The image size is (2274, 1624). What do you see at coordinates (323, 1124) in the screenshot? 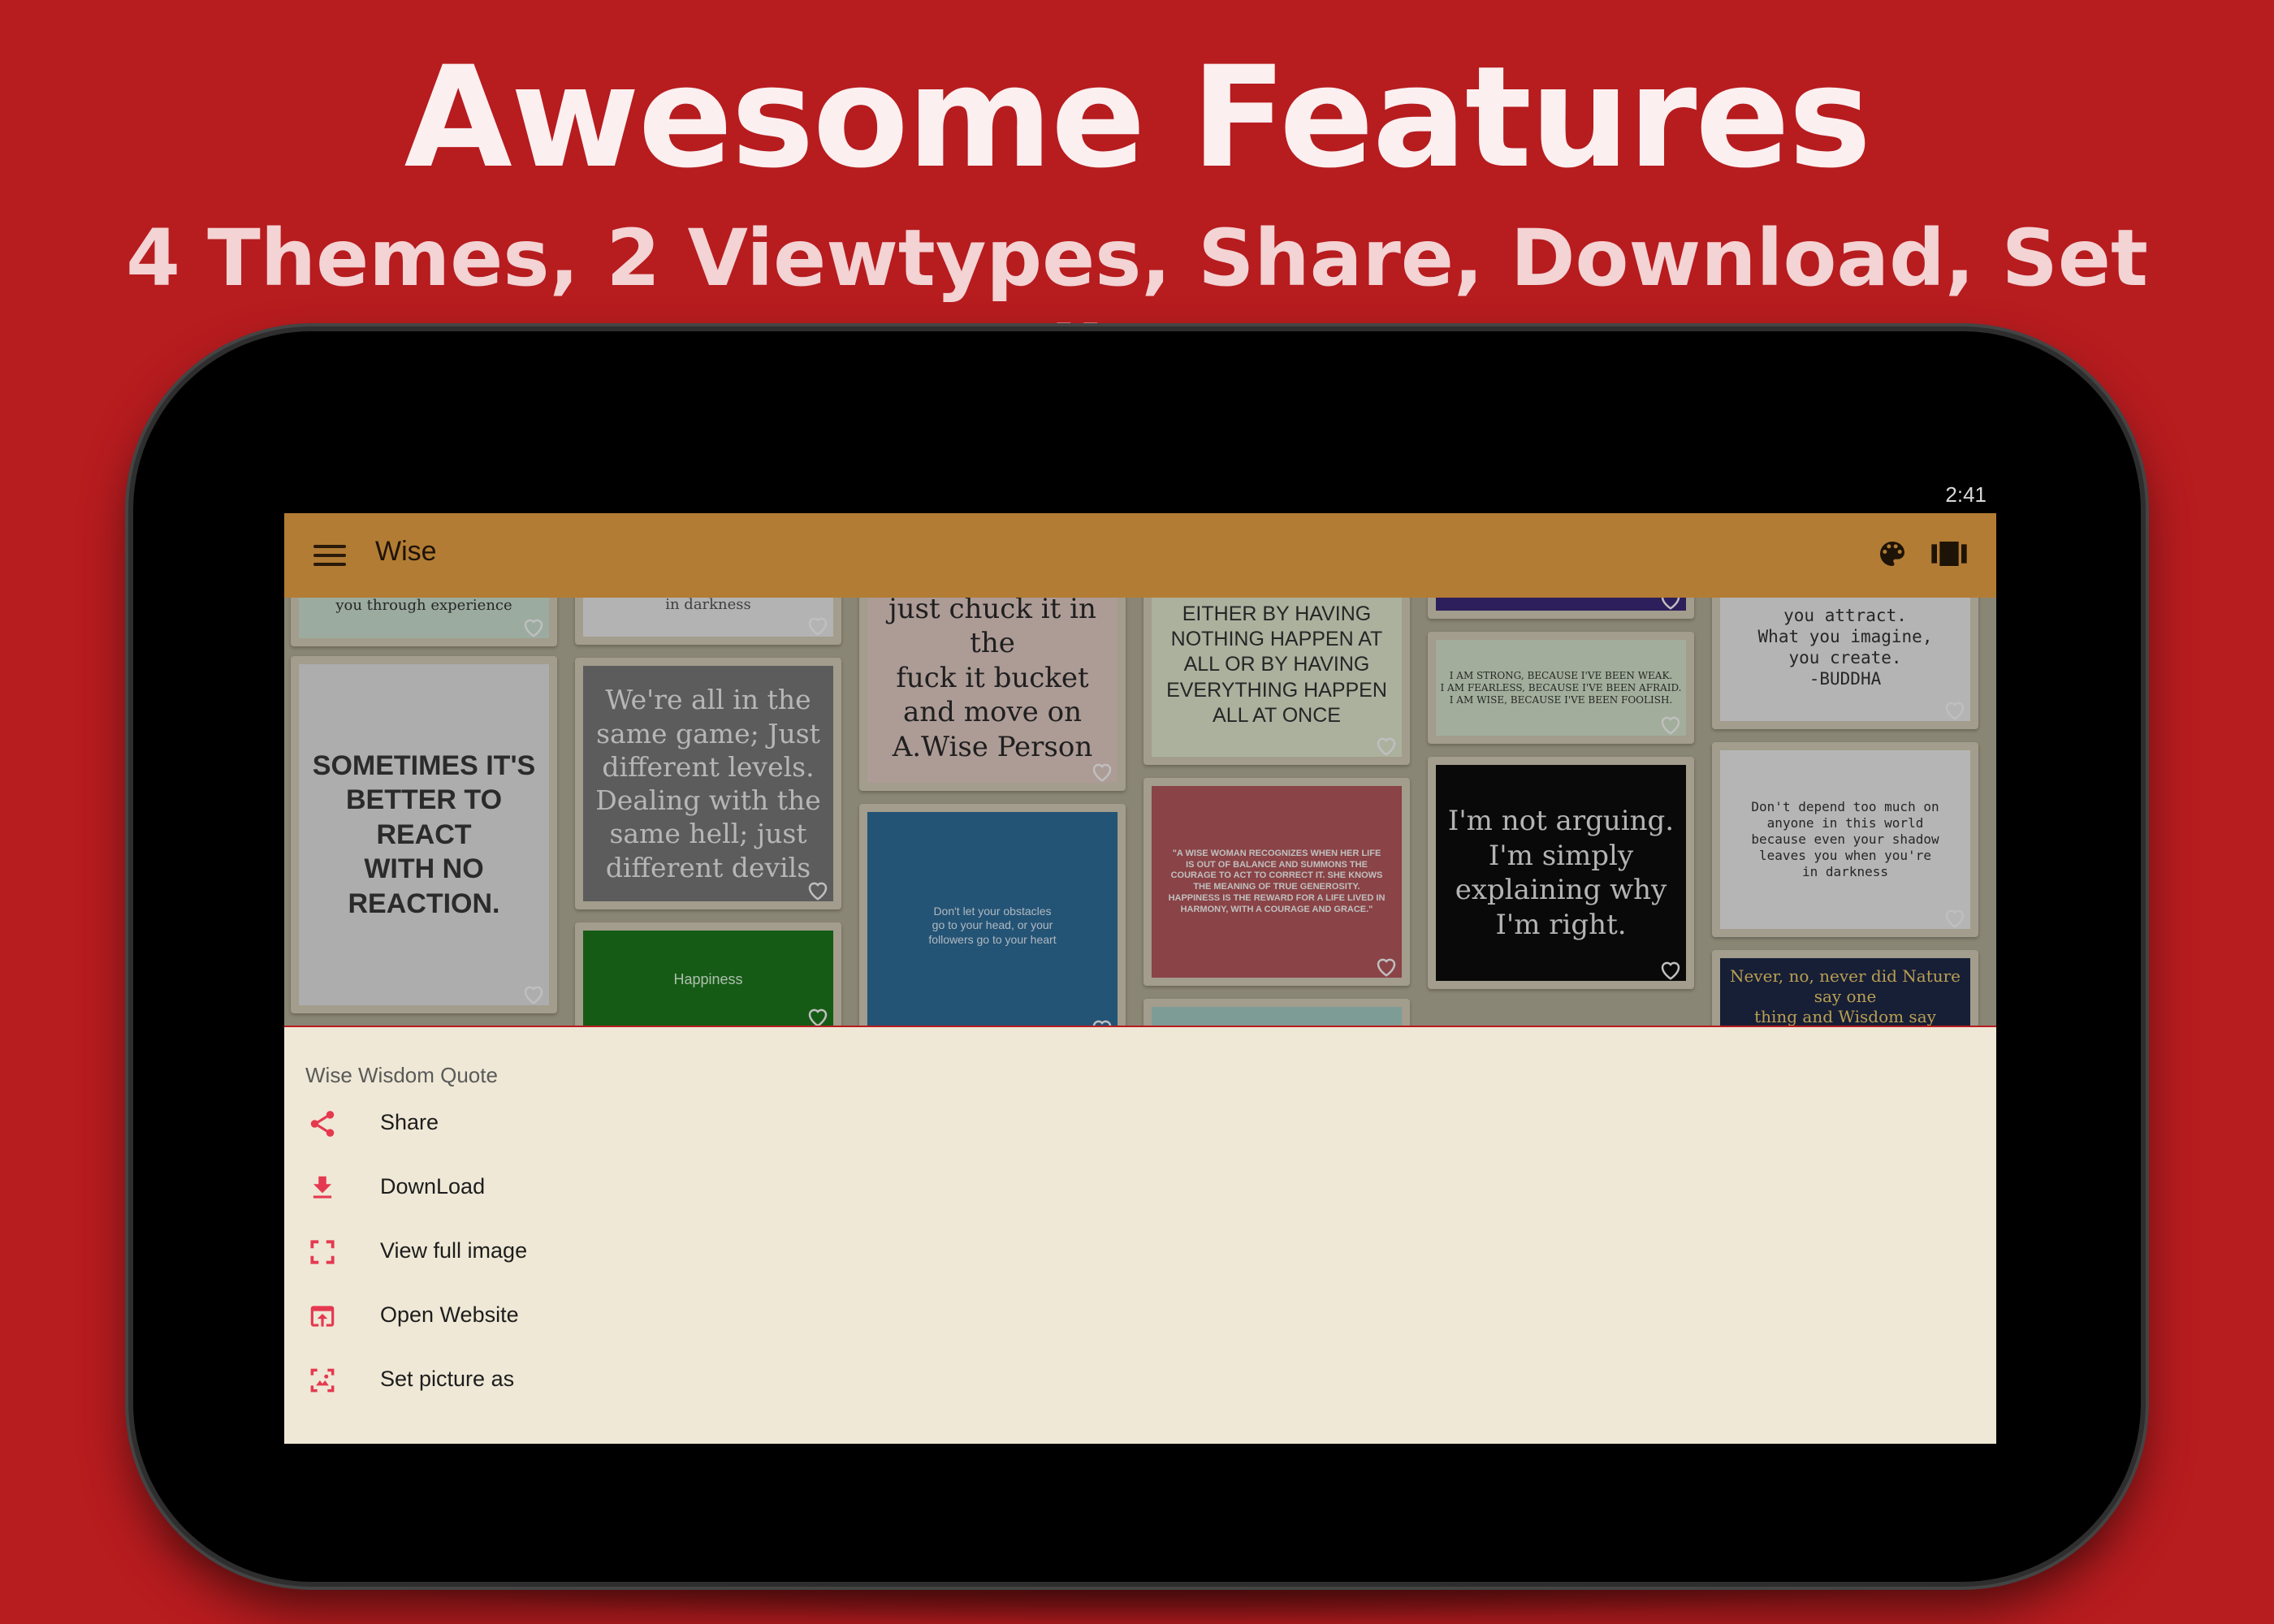
I see `share-icon` at bounding box center [323, 1124].